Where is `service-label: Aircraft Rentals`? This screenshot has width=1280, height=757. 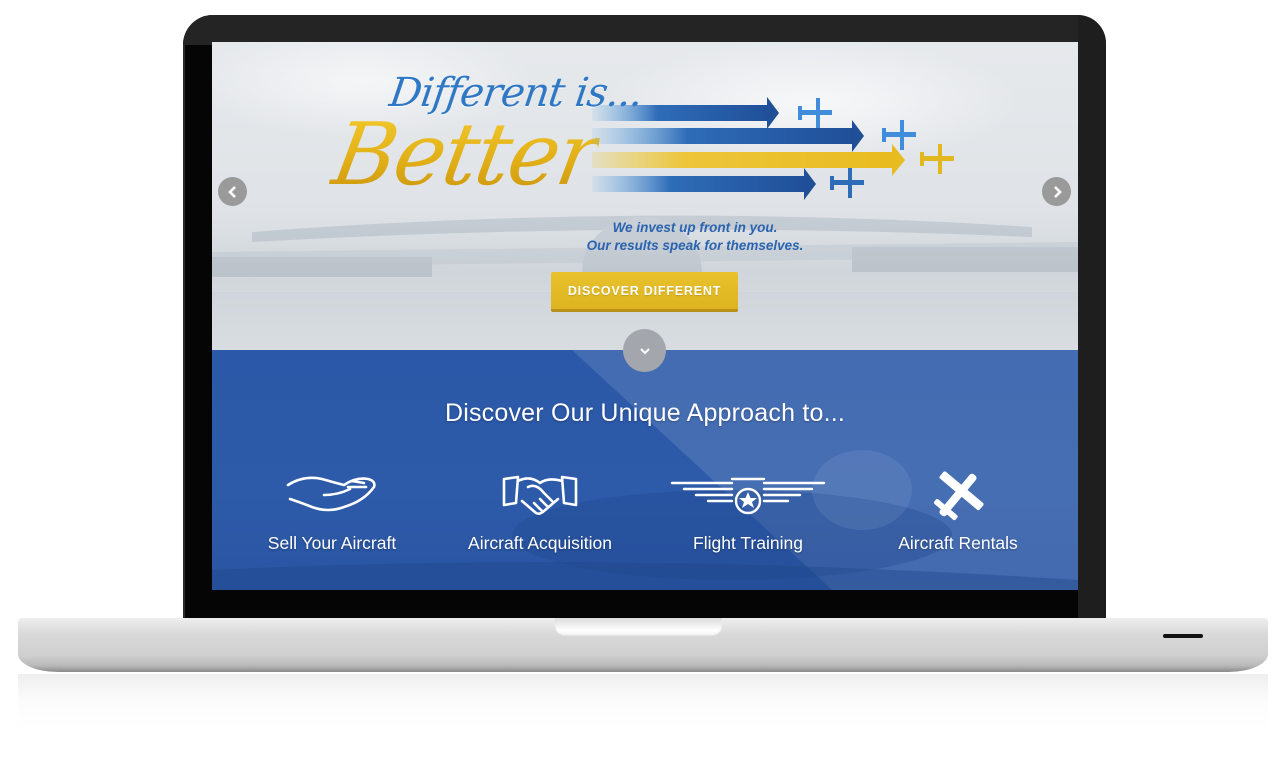
service-label: Aircraft Rentals is located at coordinates (958, 543).